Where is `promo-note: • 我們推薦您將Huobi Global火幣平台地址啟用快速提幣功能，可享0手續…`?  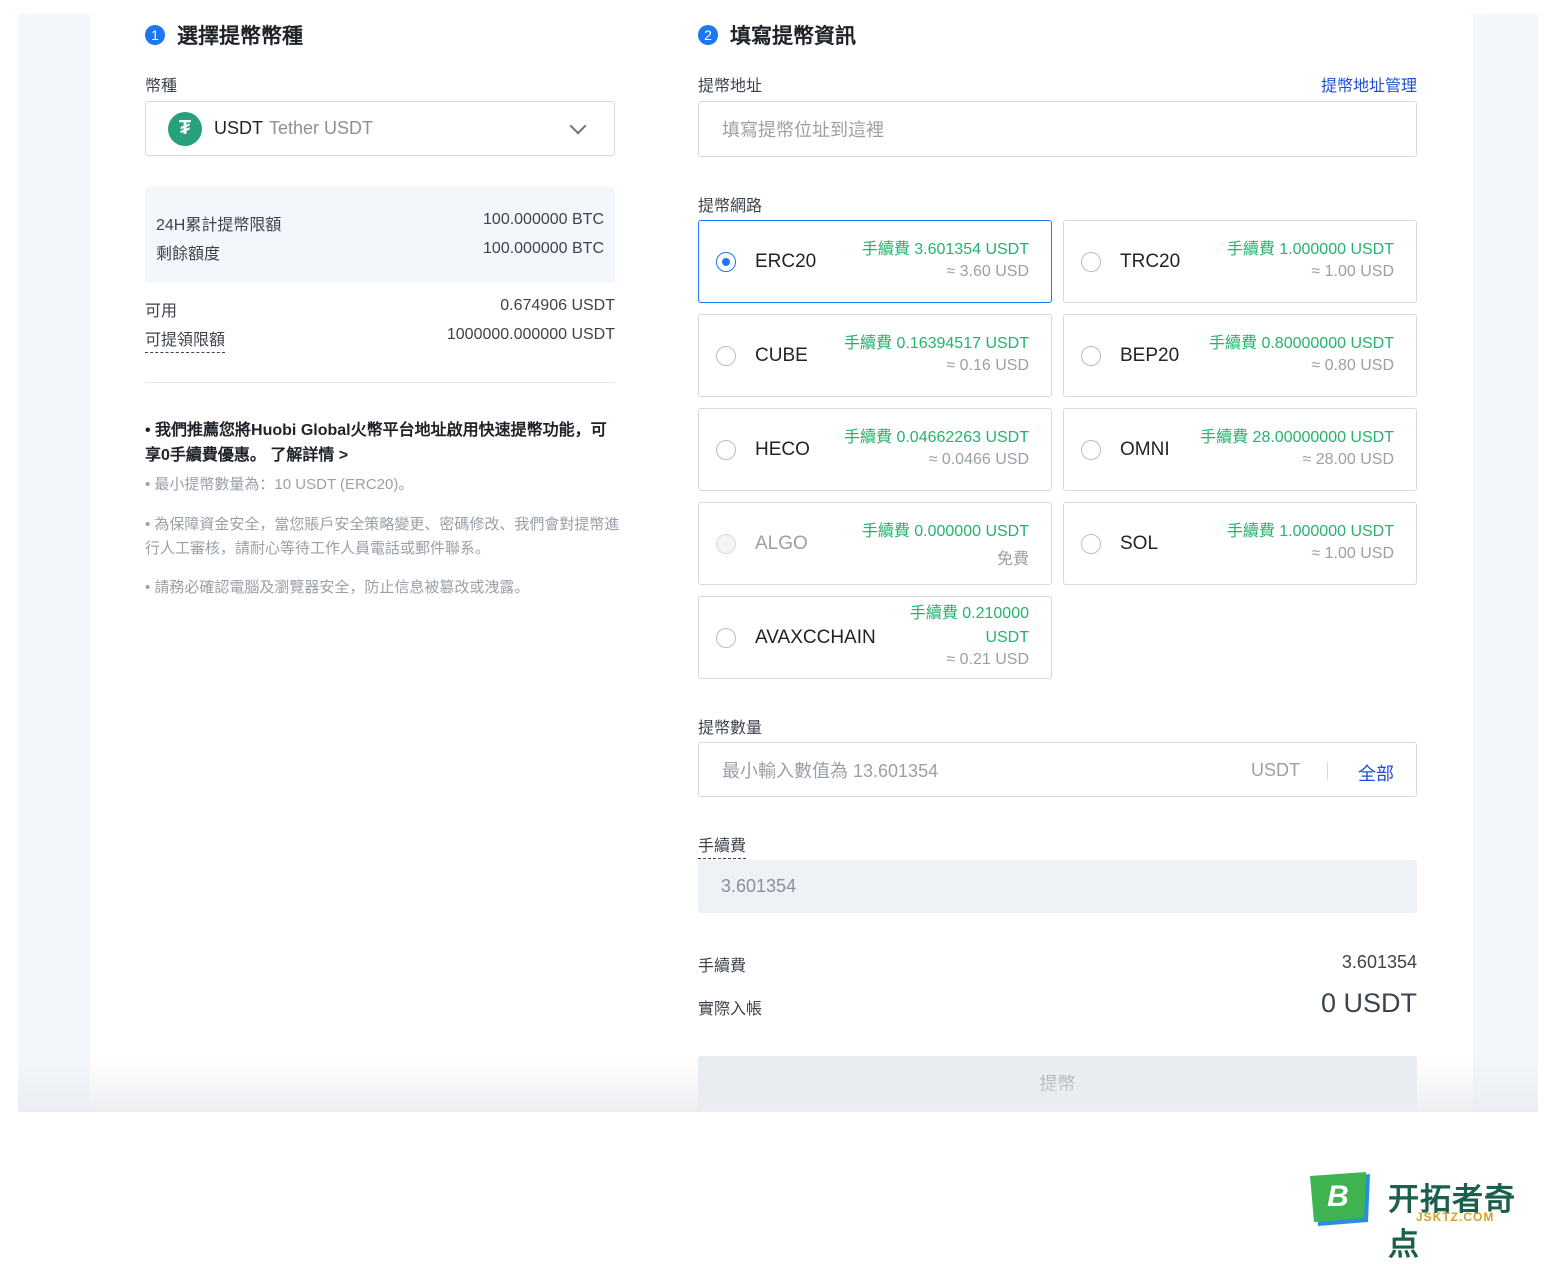 promo-note: • 我們推薦您將Huobi Global火幣平台地址啟用快速提幣功能，可享0手續… is located at coordinates (382, 443).